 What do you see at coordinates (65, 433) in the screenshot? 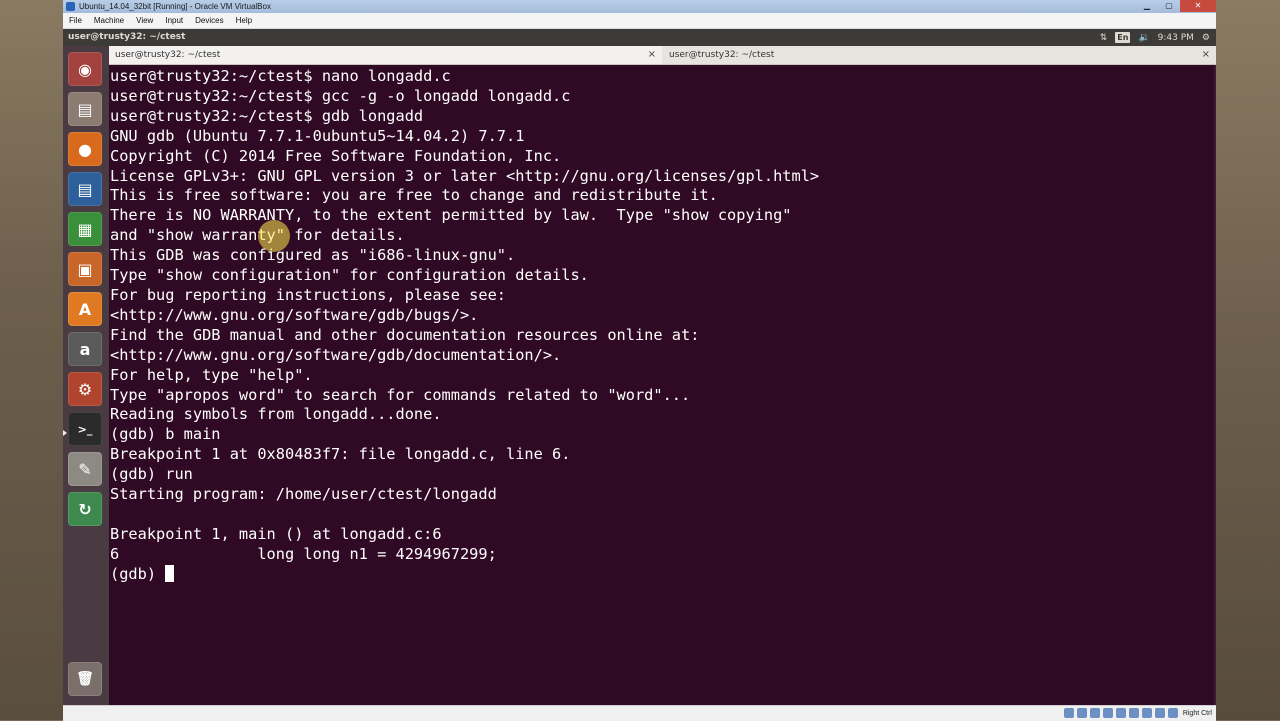
I see `running-indicator` at bounding box center [65, 433].